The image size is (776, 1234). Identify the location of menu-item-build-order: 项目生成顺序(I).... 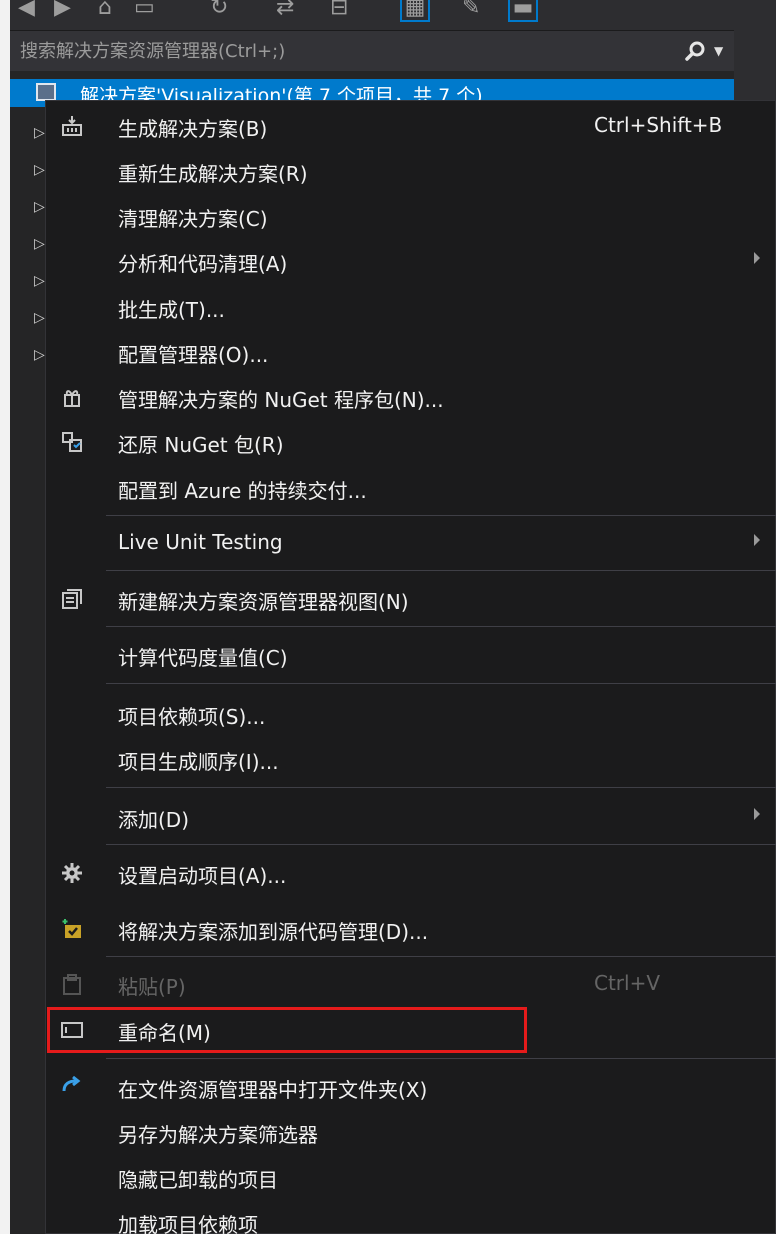
(411, 759).